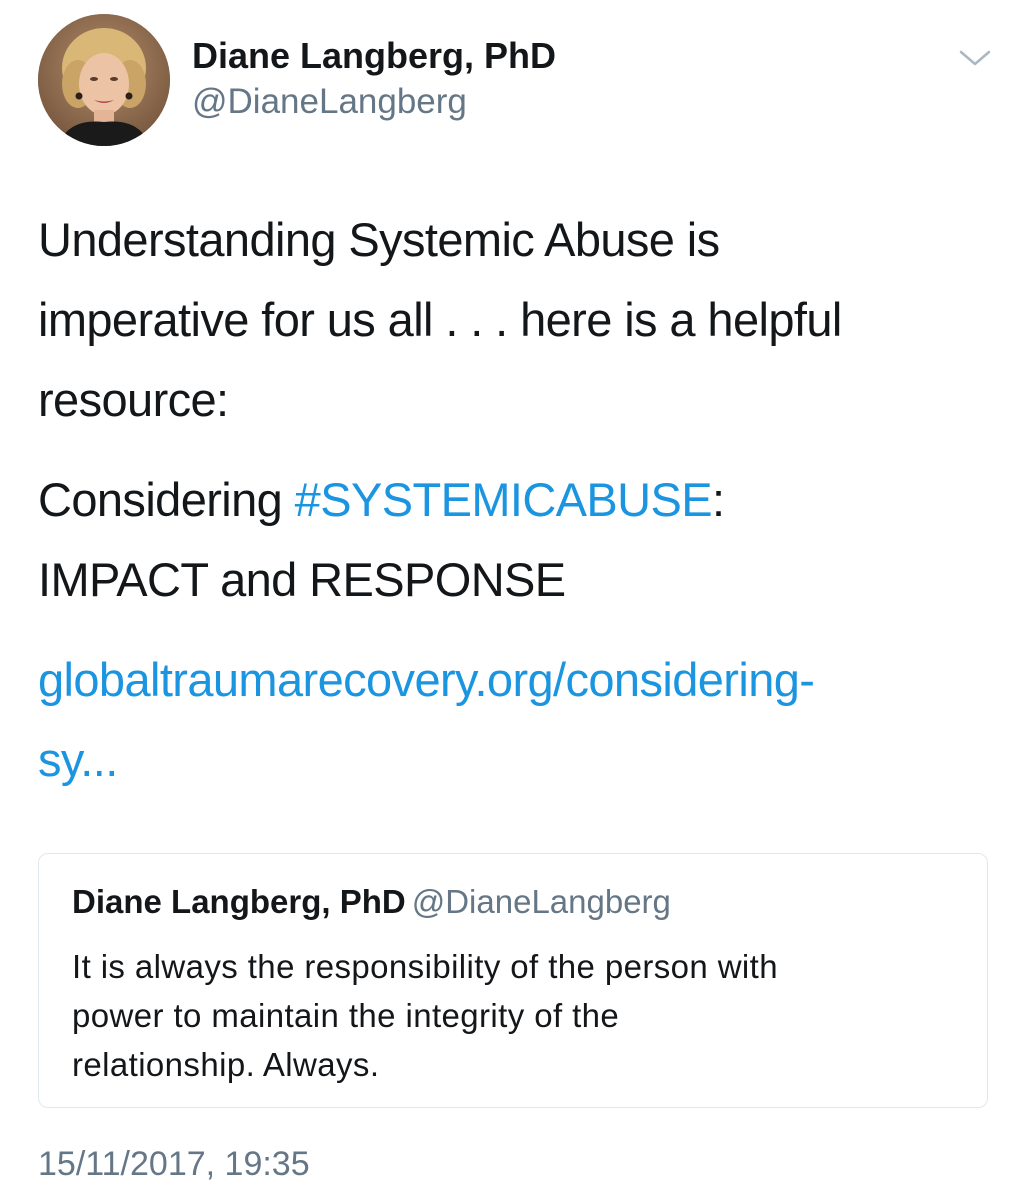  What do you see at coordinates (374, 102) in the screenshot?
I see `author-handle: @DianeLangberg` at bounding box center [374, 102].